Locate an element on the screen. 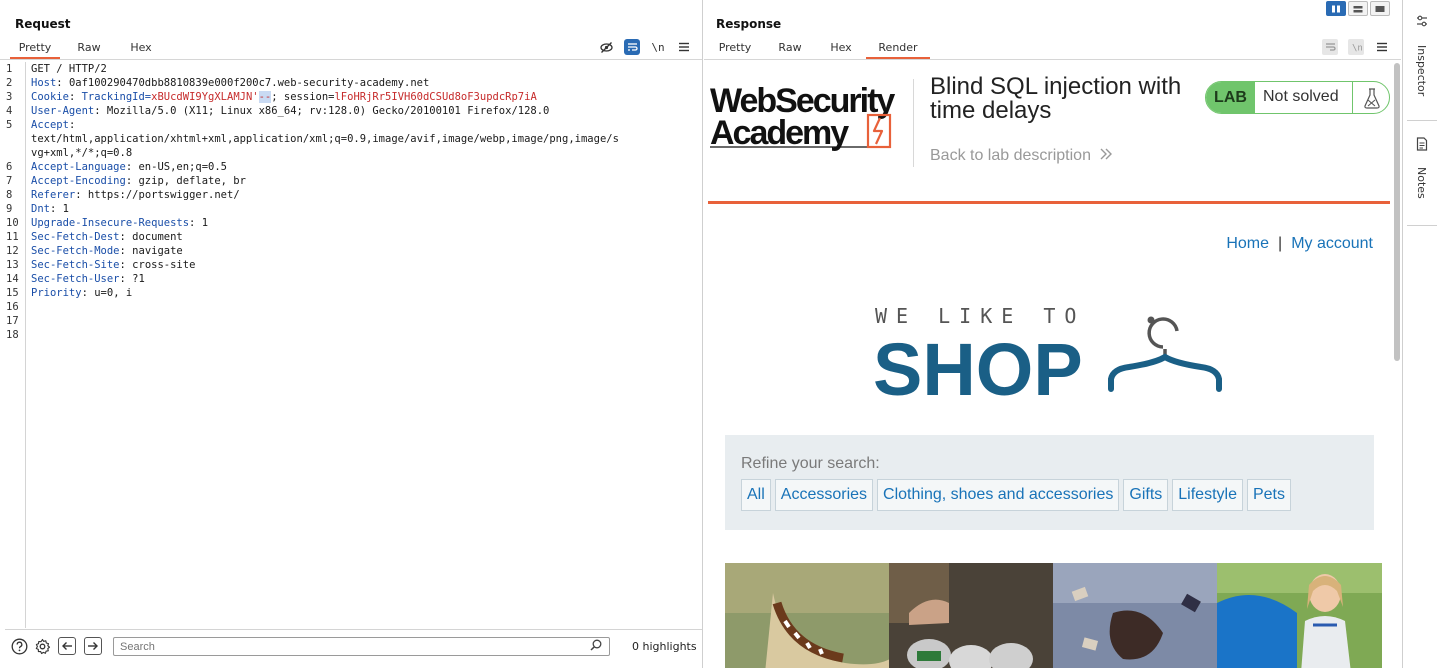  response-menu-icon is located at coordinates (1382, 47).